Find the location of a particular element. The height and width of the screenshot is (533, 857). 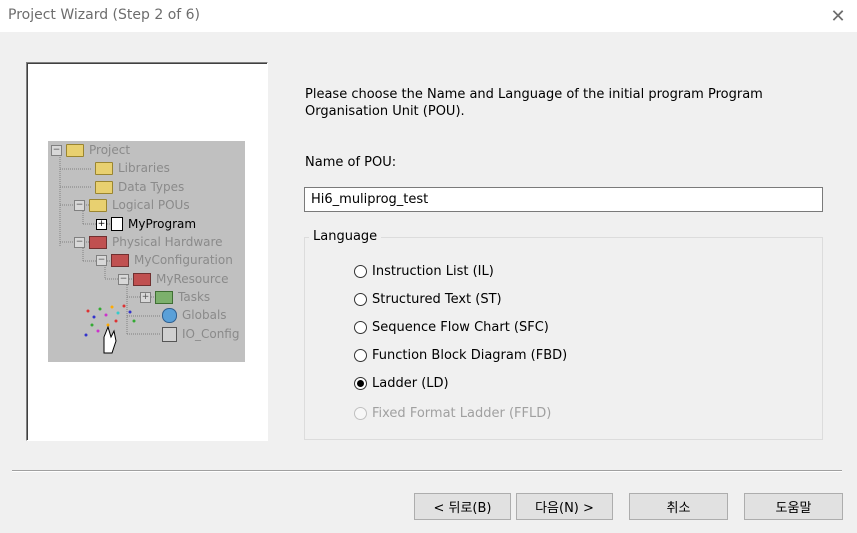

tree-item-globals: Globals is located at coordinates (194, 315).